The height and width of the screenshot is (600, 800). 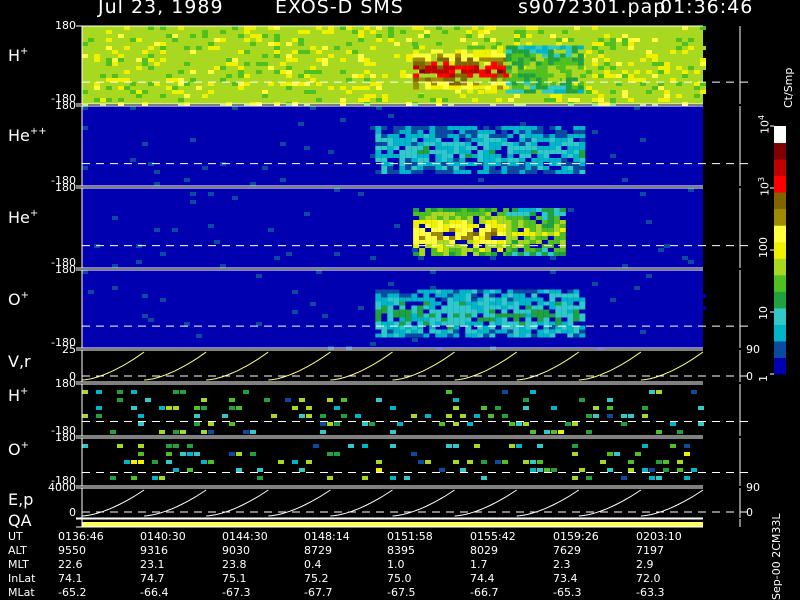 I want to click on table-cell: 75.1, so click(x=234, y=578).